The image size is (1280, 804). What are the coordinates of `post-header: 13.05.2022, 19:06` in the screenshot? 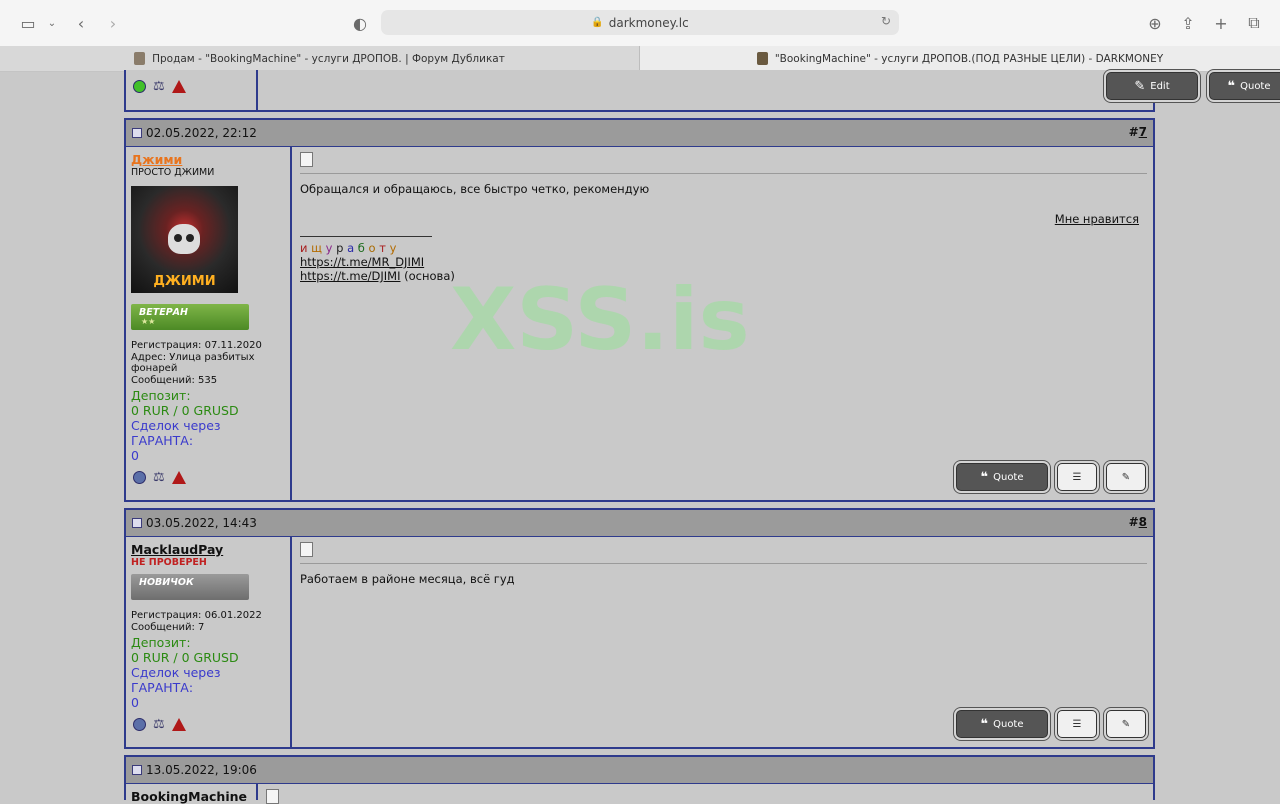 It's located at (639, 770).